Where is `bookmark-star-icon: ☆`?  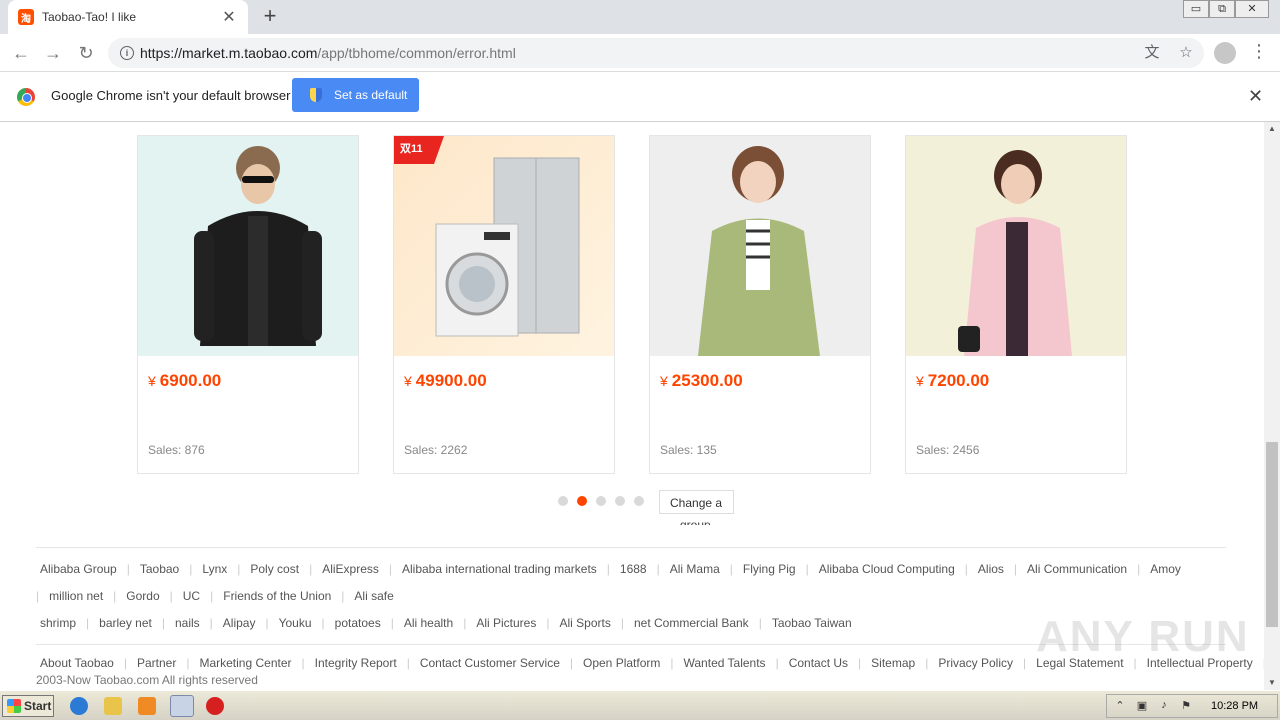 bookmark-star-icon: ☆ is located at coordinates (1186, 53).